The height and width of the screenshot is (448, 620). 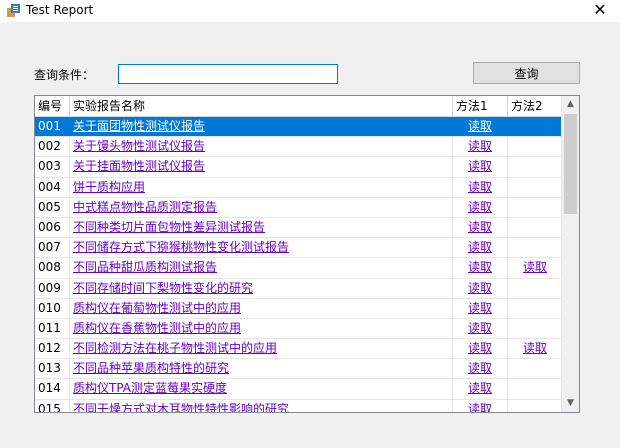 What do you see at coordinates (480, 106) in the screenshot?
I see `column-header-method1: 方法1` at bounding box center [480, 106].